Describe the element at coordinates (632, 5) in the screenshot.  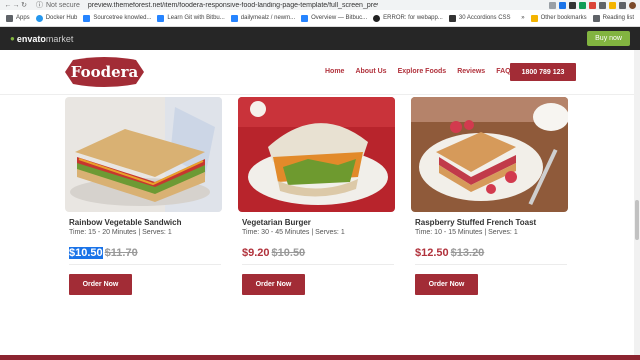
I see `profile-avatar` at that location.